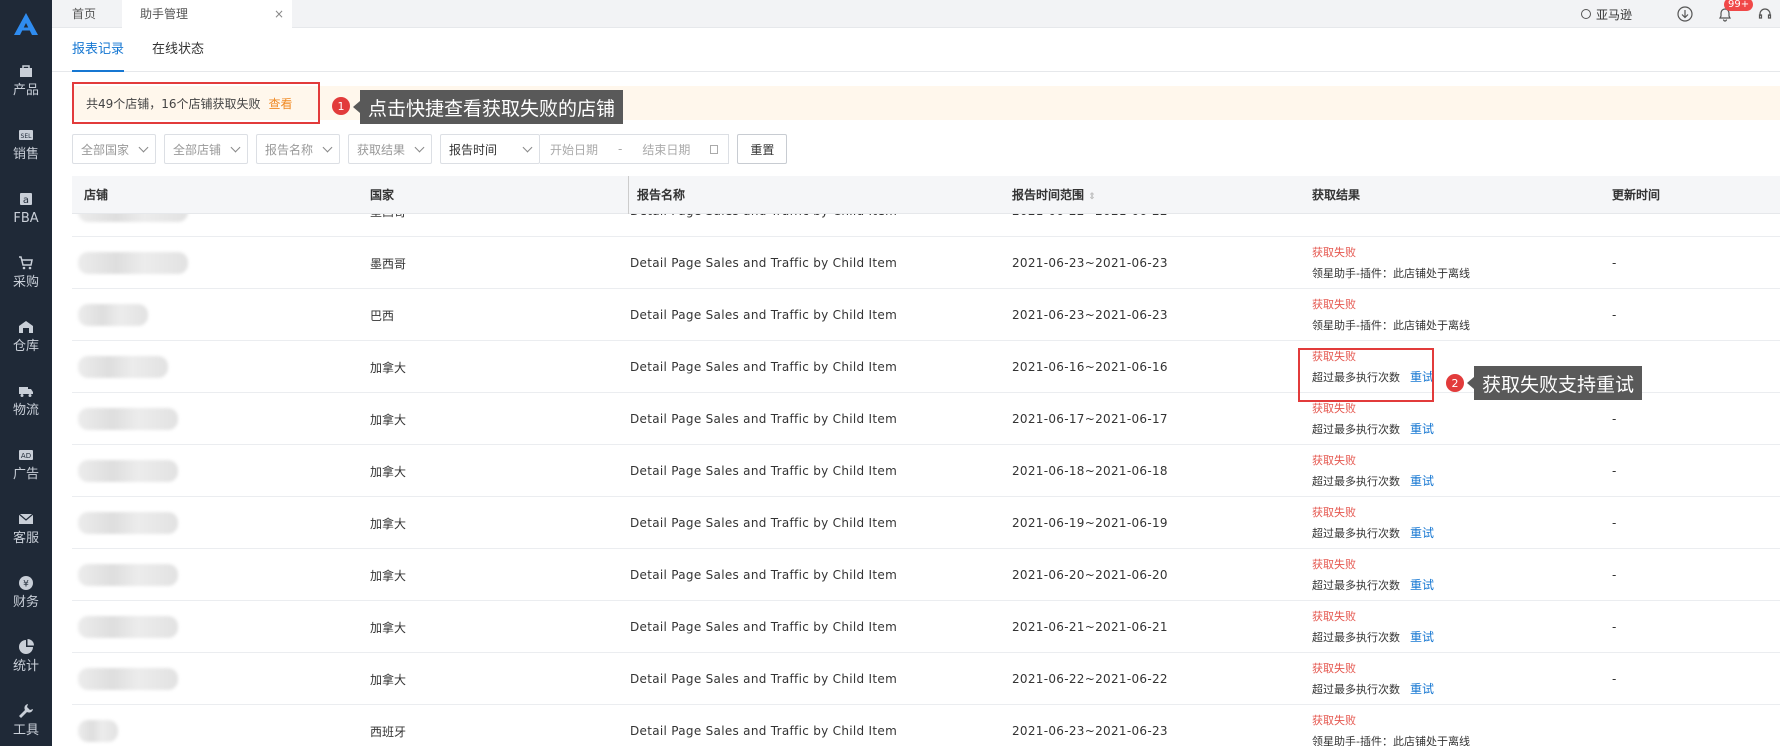 The image size is (1780, 746). Describe the element at coordinates (762, 149) in the screenshot. I see `reset-button: 重置` at that location.